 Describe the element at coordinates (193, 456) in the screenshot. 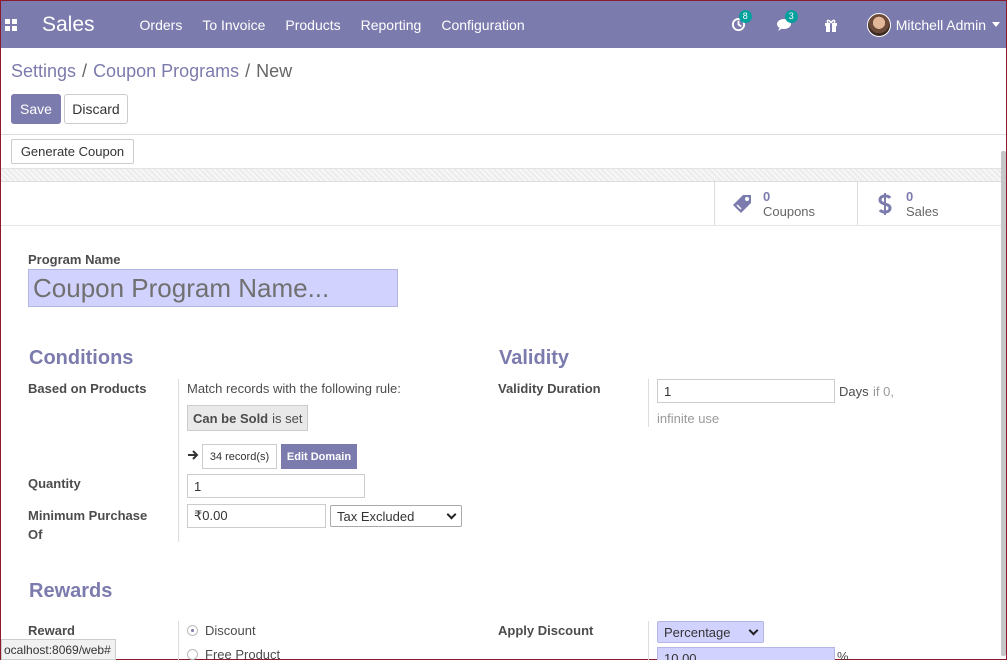

I see `arrow-right-icon` at that location.